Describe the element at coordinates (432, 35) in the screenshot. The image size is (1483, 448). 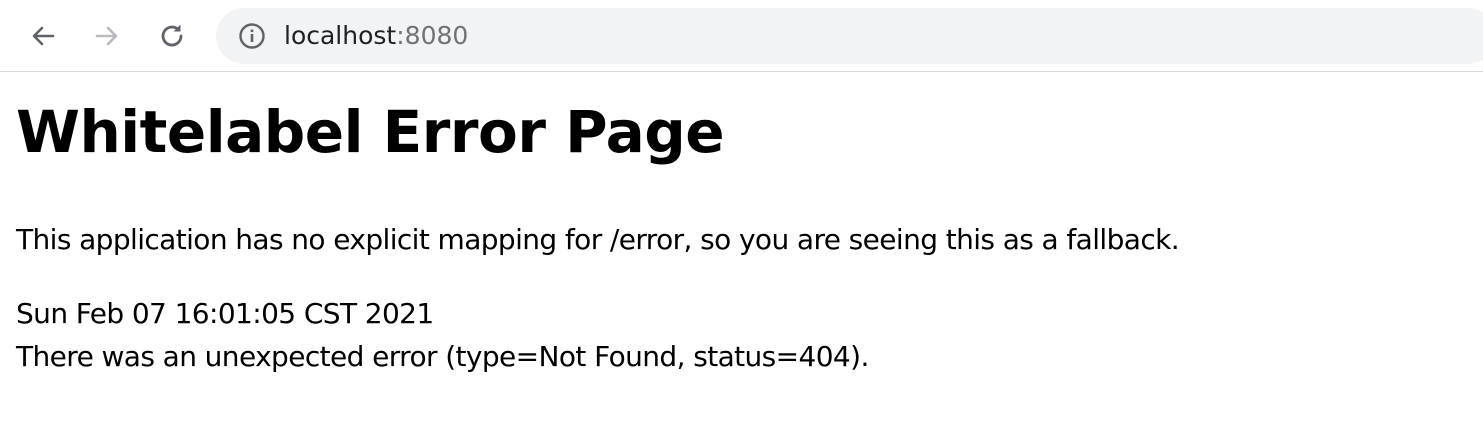
I see `url-port: :8080` at that location.